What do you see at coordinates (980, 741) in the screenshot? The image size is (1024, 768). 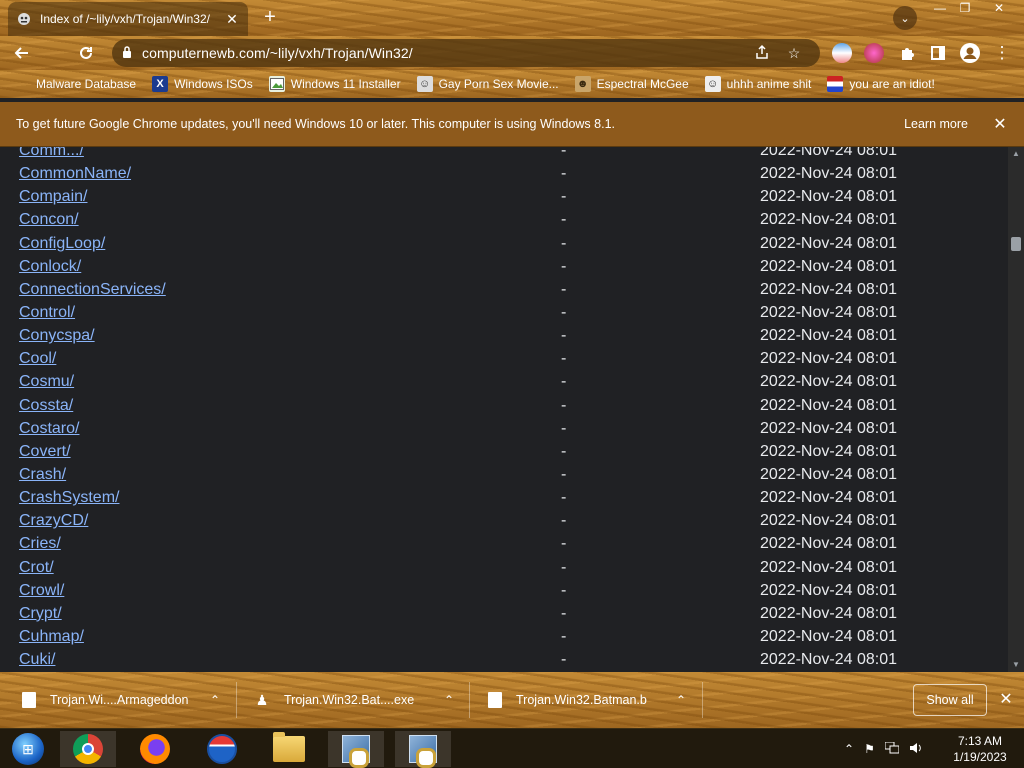 I see `clock-time: 7:13 AM` at bounding box center [980, 741].